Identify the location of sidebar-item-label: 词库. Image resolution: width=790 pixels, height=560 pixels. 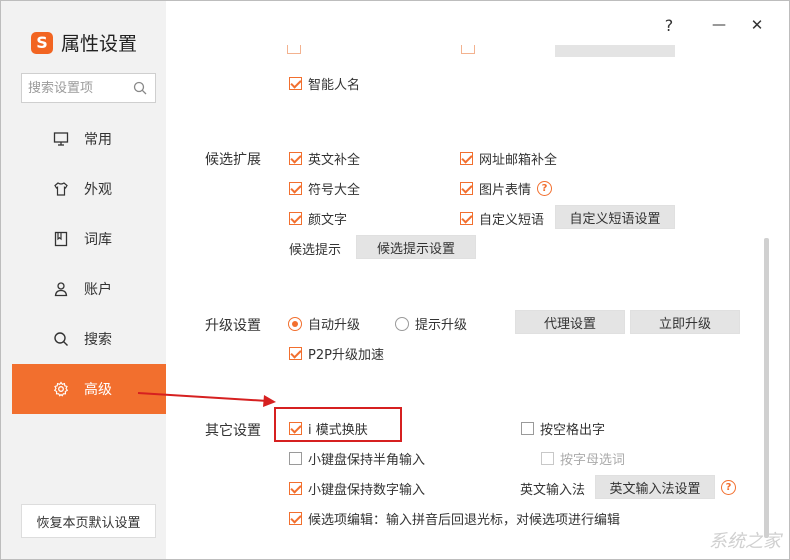
(98, 240).